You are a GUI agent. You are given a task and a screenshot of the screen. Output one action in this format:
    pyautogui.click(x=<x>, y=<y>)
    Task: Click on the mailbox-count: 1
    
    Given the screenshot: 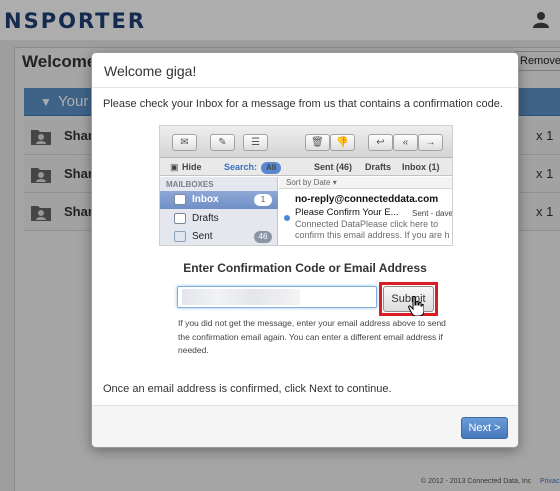 What is the action you would take?
    pyautogui.click(x=263, y=200)
    